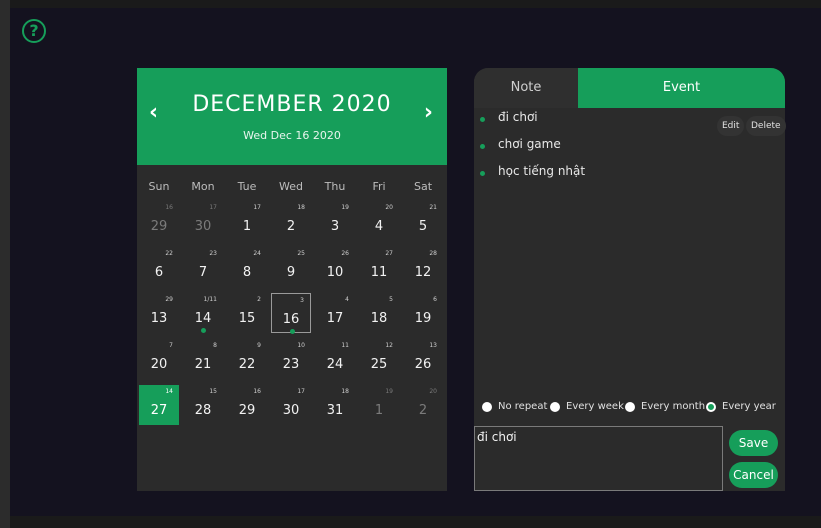 This screenshot has width=821, height=528. What do you see at coordinates (681, 88) in the screenshot?
I see `tab-event: Event` at bounding box center [681, 88].